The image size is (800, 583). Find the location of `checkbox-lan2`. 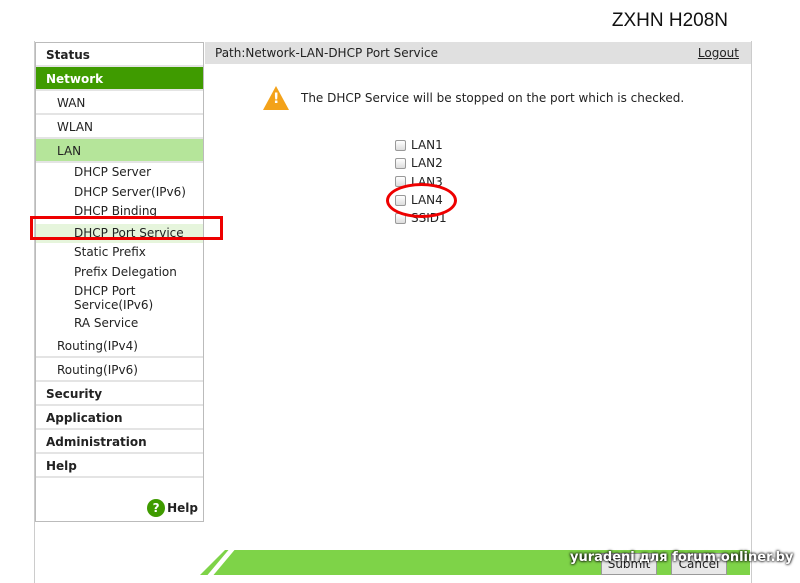

checkbox-lan2 is located at coordinates (400, 163).